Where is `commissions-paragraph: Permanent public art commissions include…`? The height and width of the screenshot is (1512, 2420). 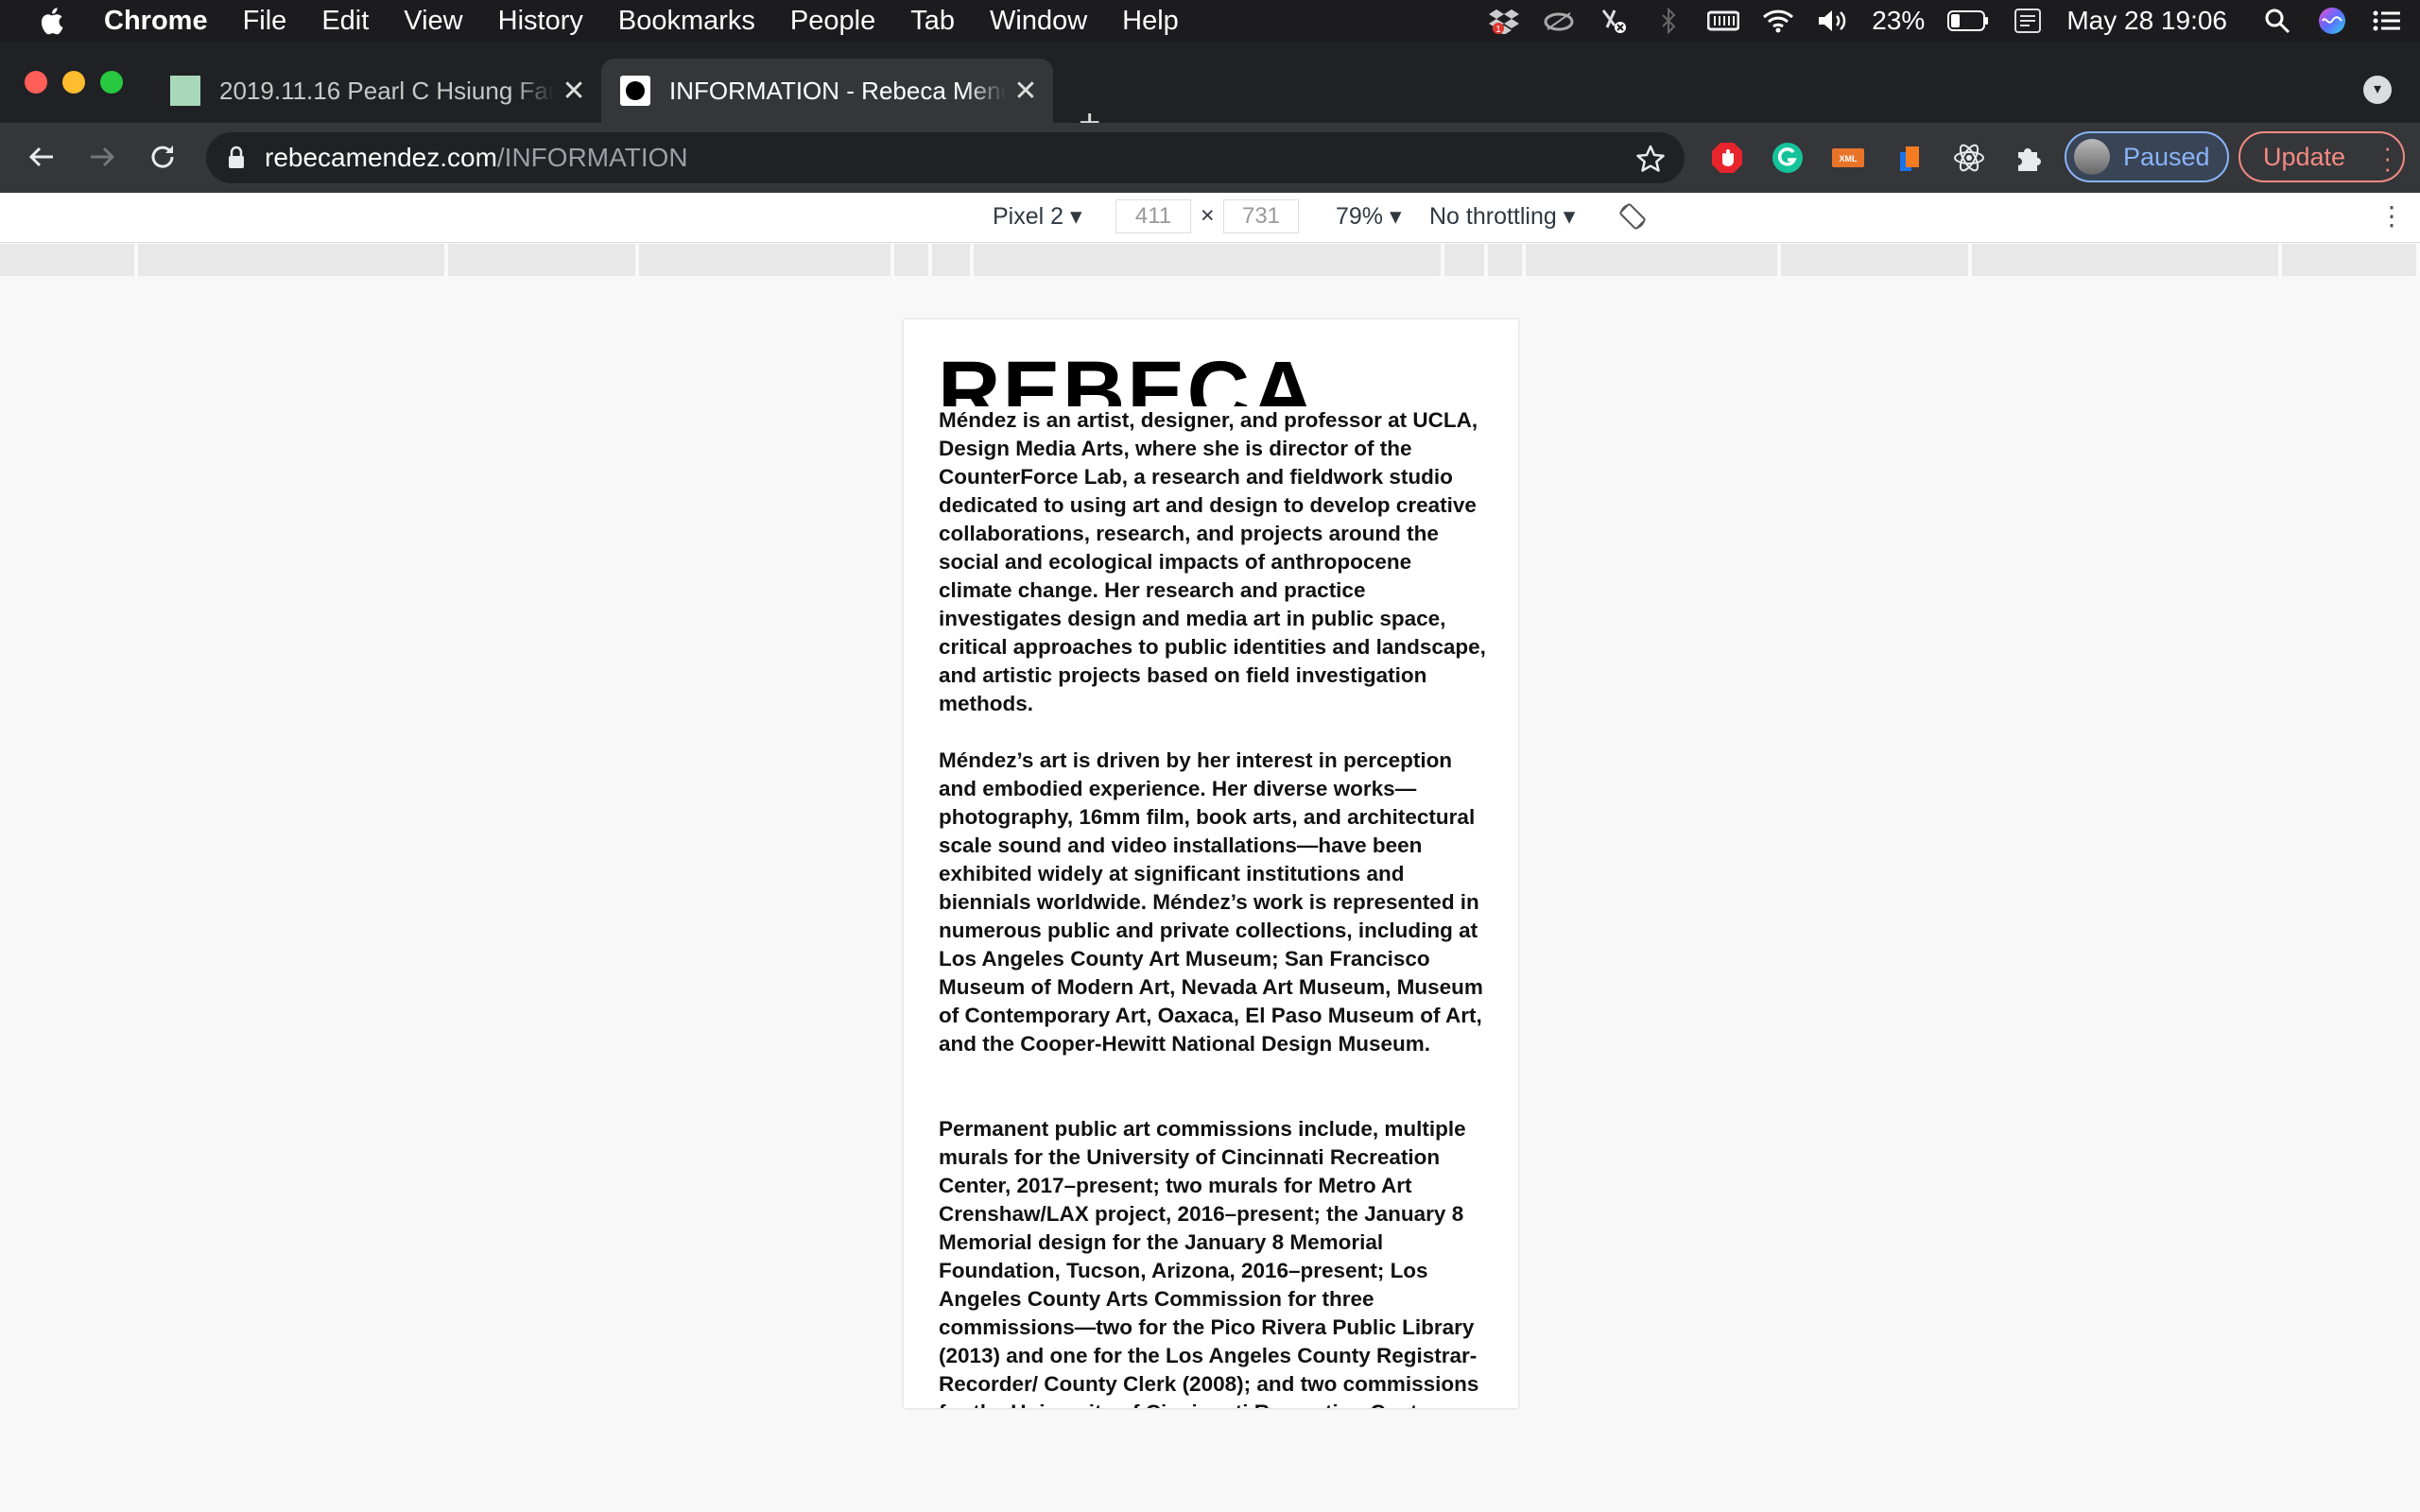 commissions-paragraph: Permanent public art commissions include… is located at coordinates (1209, 1262).